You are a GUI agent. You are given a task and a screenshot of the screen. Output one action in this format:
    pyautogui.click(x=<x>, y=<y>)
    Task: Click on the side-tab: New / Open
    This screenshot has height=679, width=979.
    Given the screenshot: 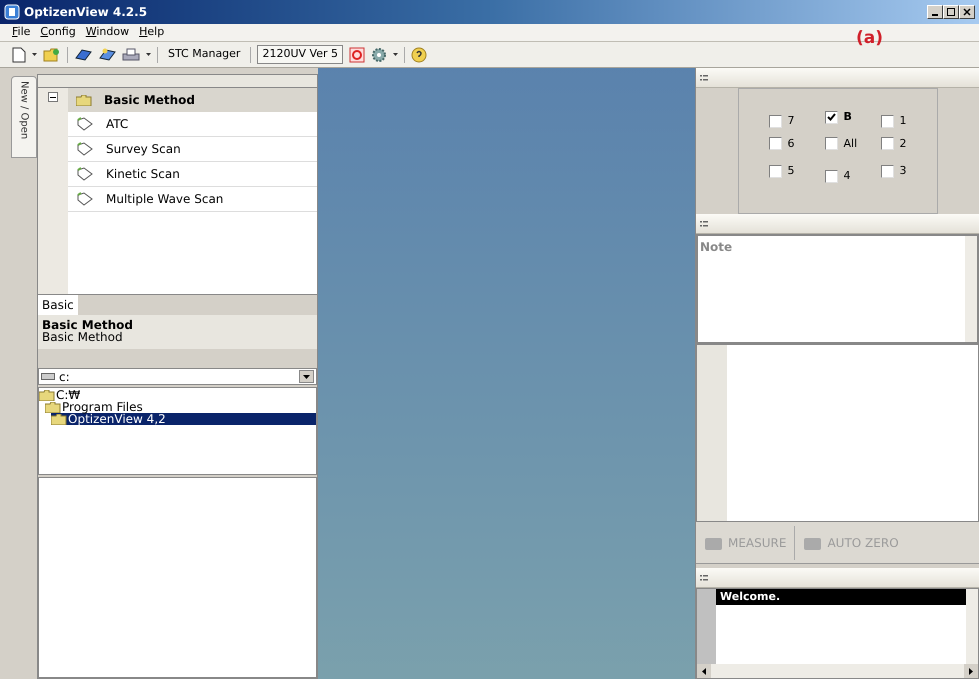 What is the action you would take?
    pyautogui.click(x=24, y=117)
    